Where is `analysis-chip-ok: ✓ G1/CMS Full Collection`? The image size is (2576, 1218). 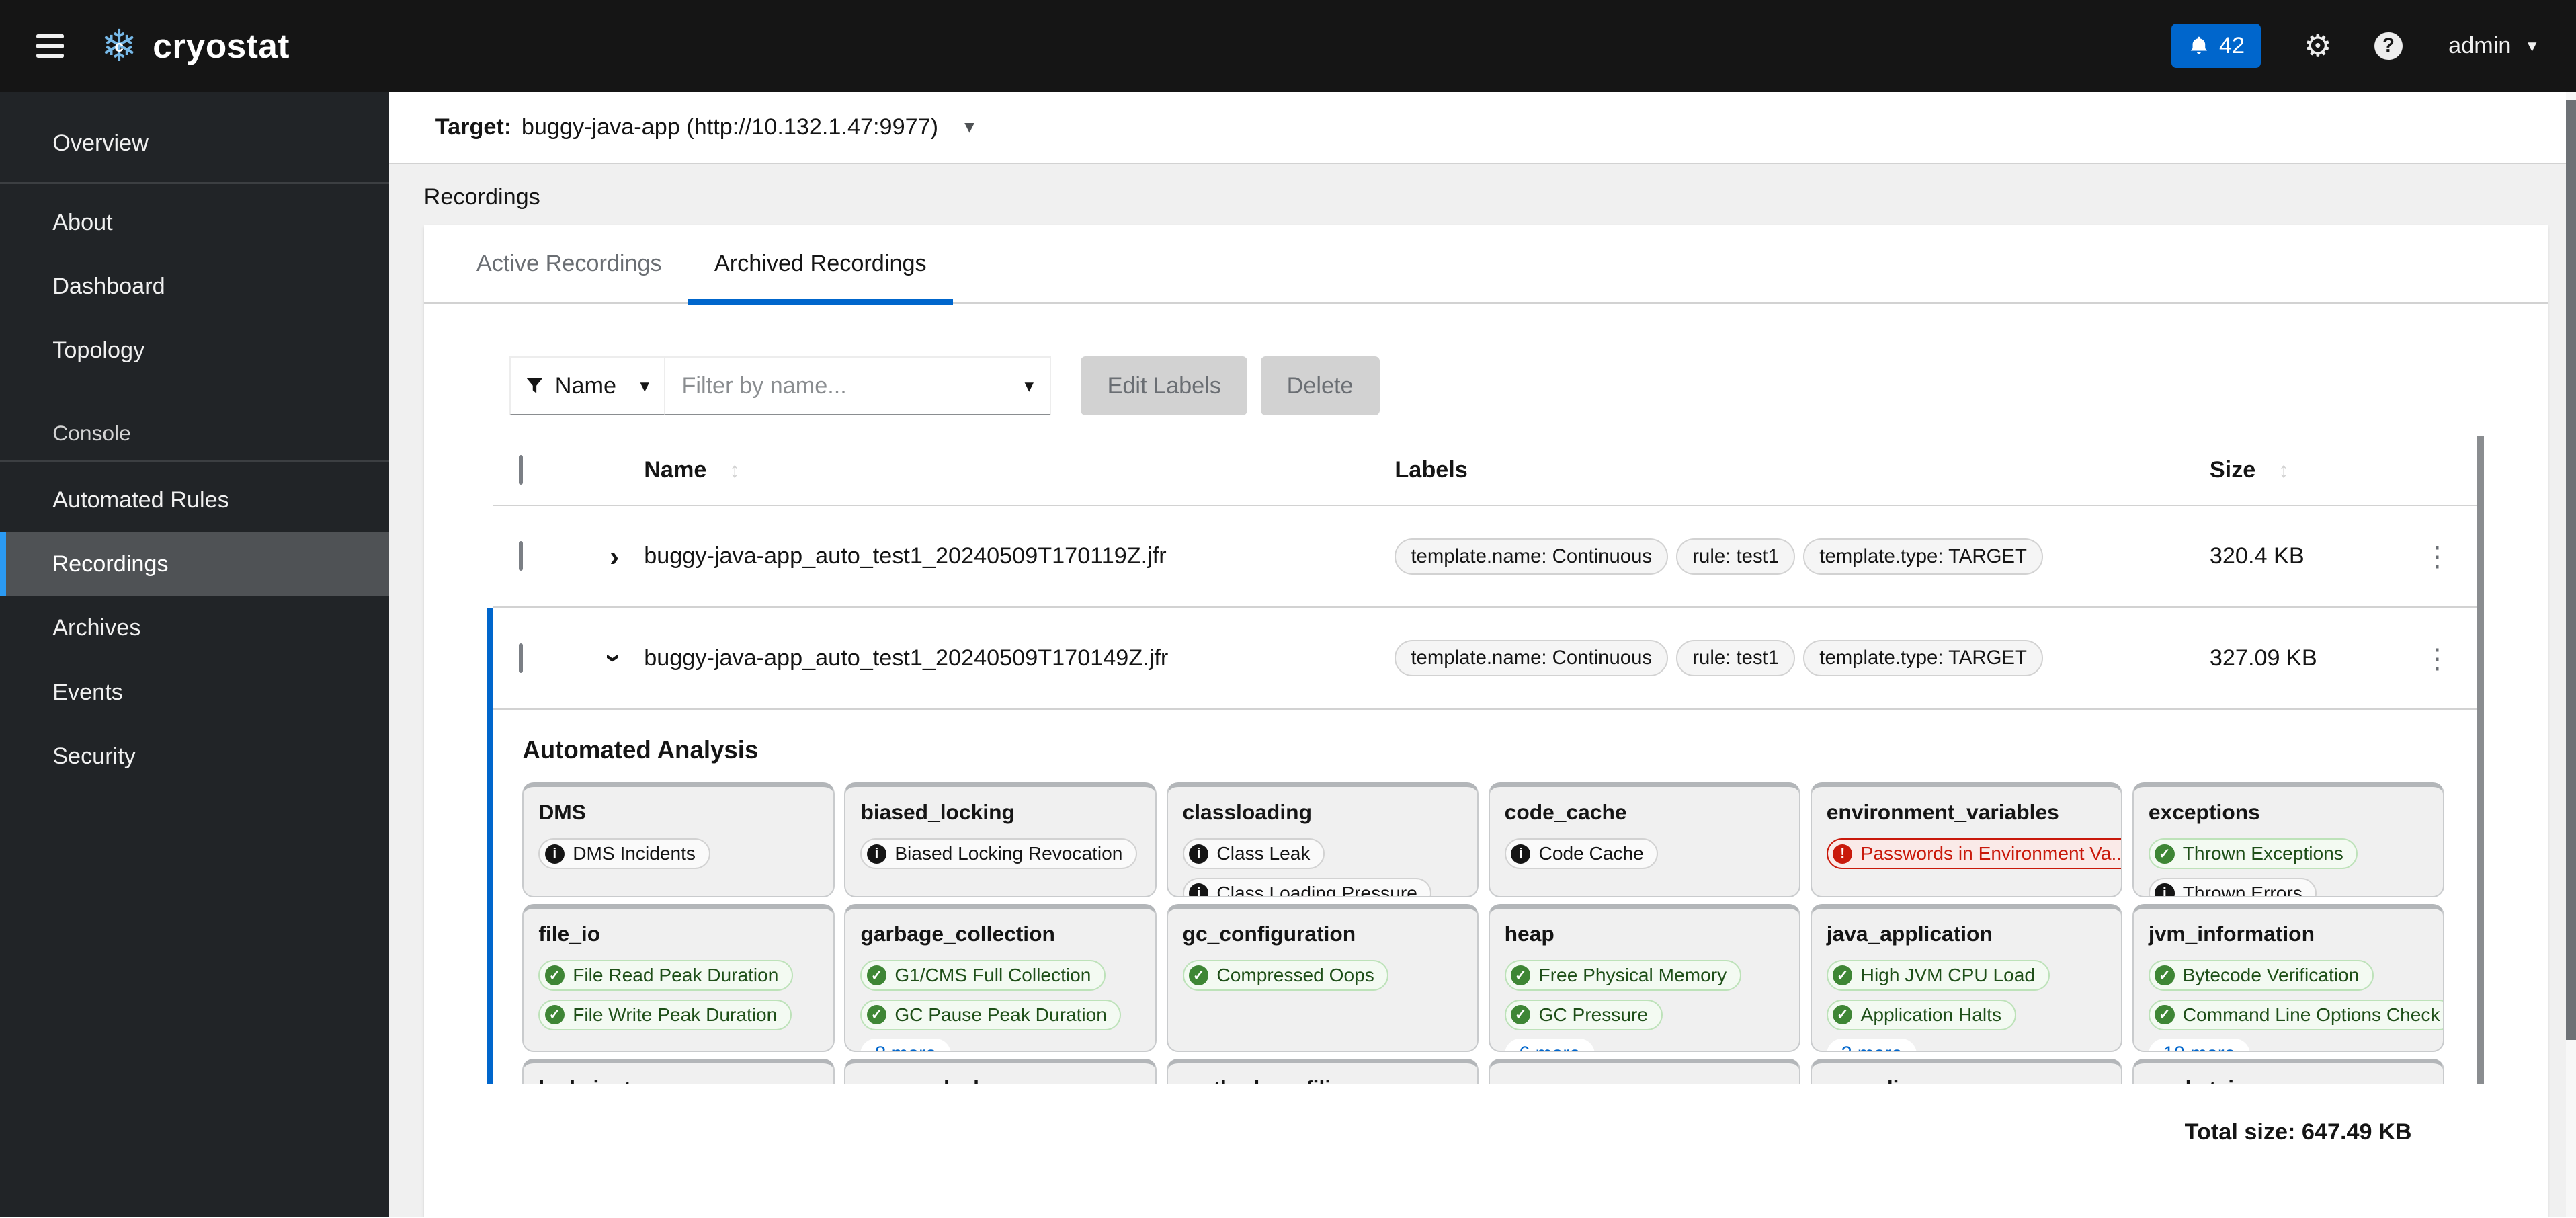
analysis-chip-ok: ✓ G1/CMS Full Collection is located at coordinates (983, 975).